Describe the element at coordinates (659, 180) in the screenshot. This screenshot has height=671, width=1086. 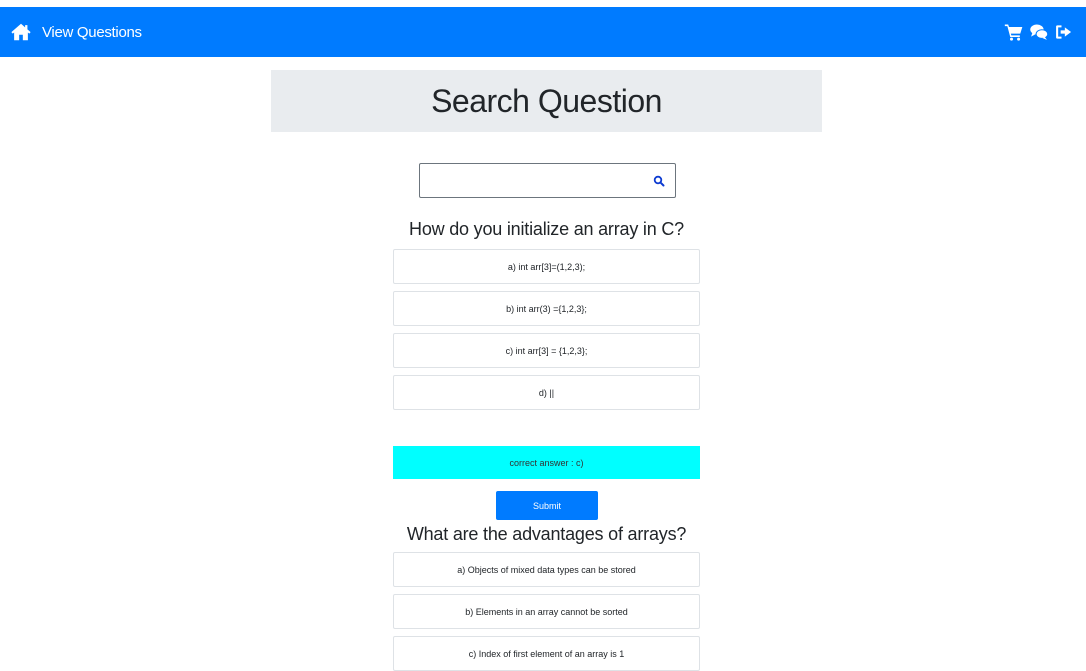
I see `search-icon` at that location.